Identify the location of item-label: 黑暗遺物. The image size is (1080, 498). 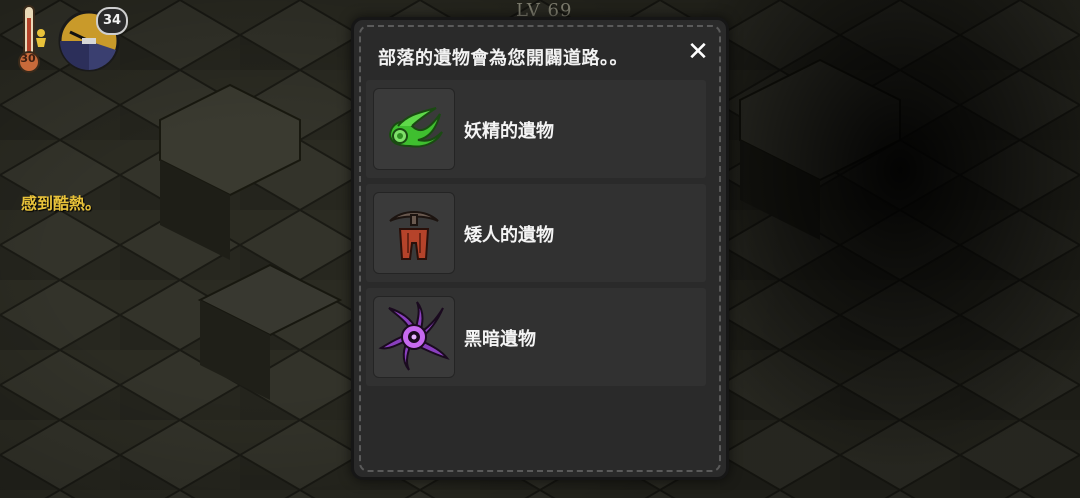
(500, 339).